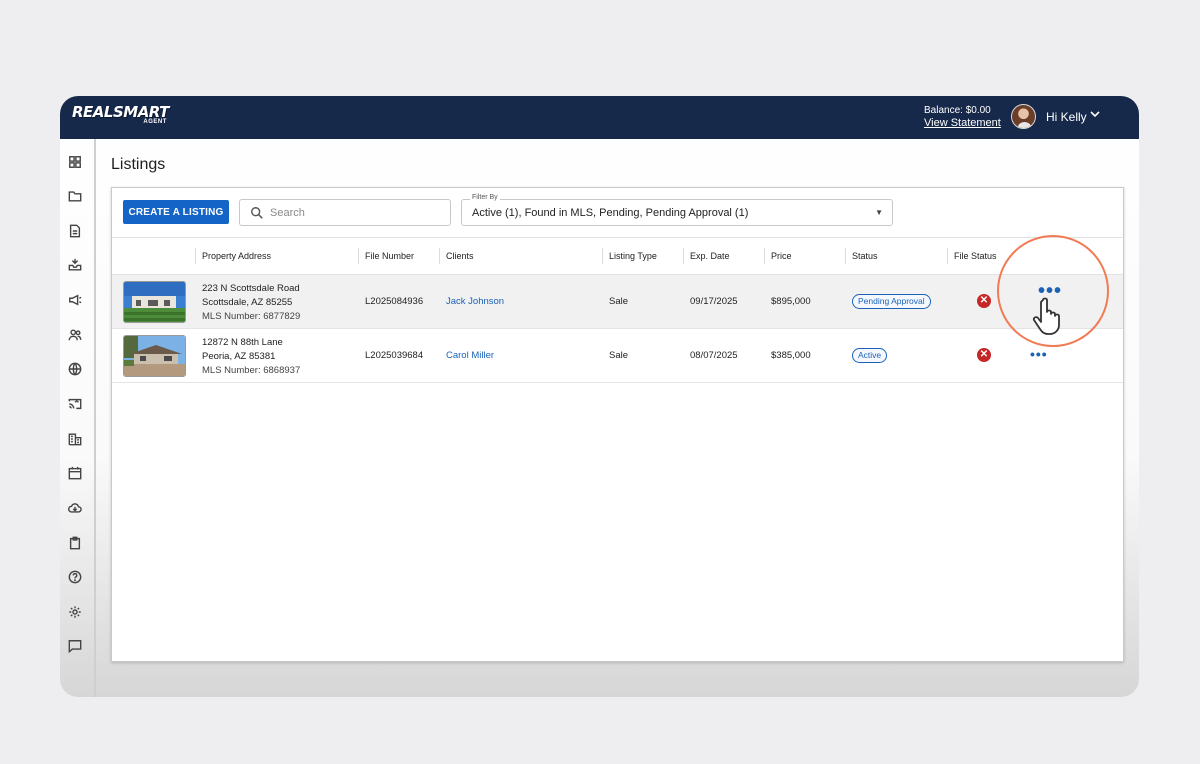 The height and width of the screenshot is (764, 1200). Describe the element at coordinates (975, 256) in the screenshot. I see `column-header-file-status: File Status` at that location.